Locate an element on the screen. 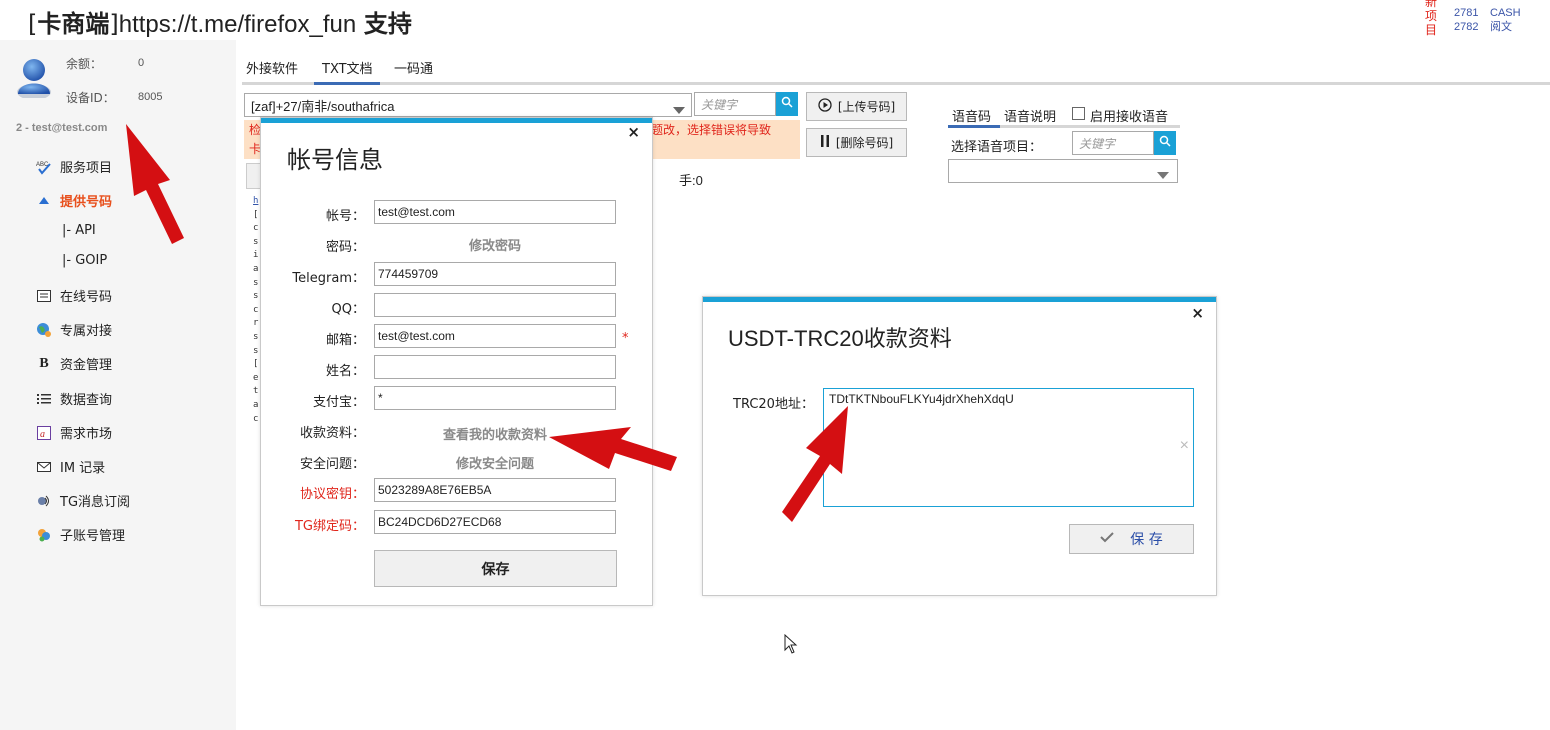 Image resolution: width=1550 pixels, height=730 pixels. tab-external-software: 外接软件 is located at coordinates (272, 67).